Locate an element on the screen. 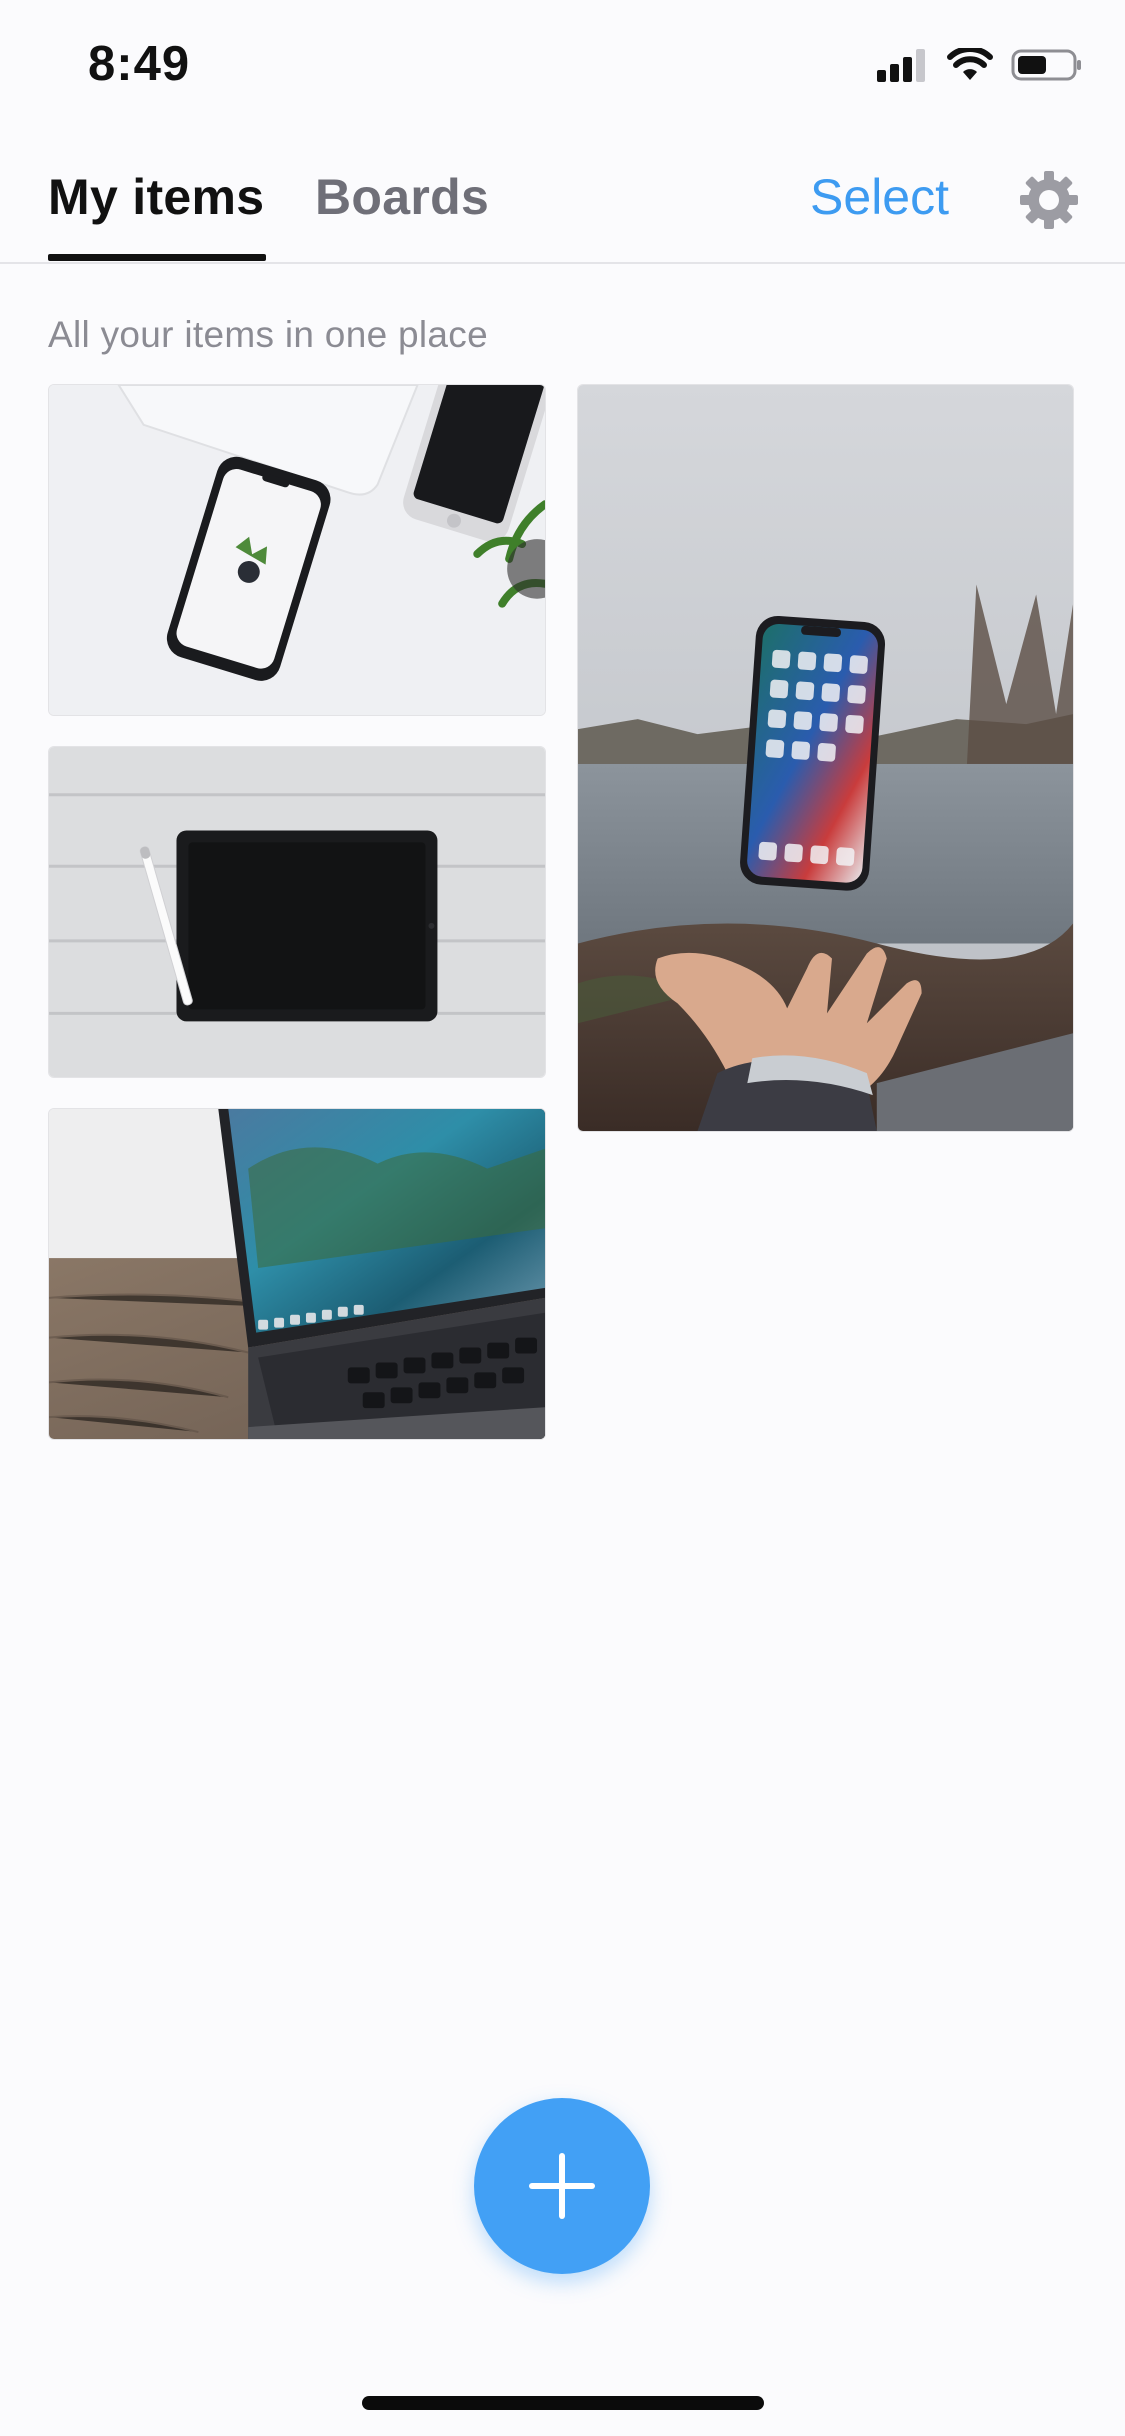  tab-boards: Boards is located at coordinates (402, 197).